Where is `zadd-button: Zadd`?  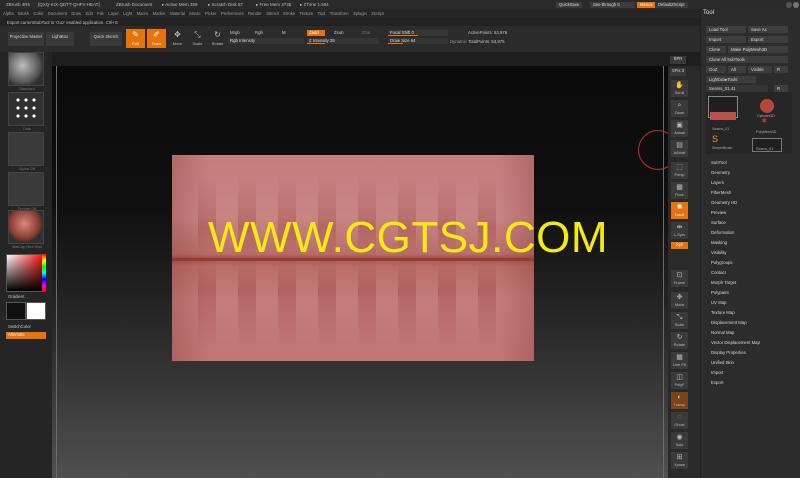
zadd-button: Zadd is located at coordinates (316, 33).